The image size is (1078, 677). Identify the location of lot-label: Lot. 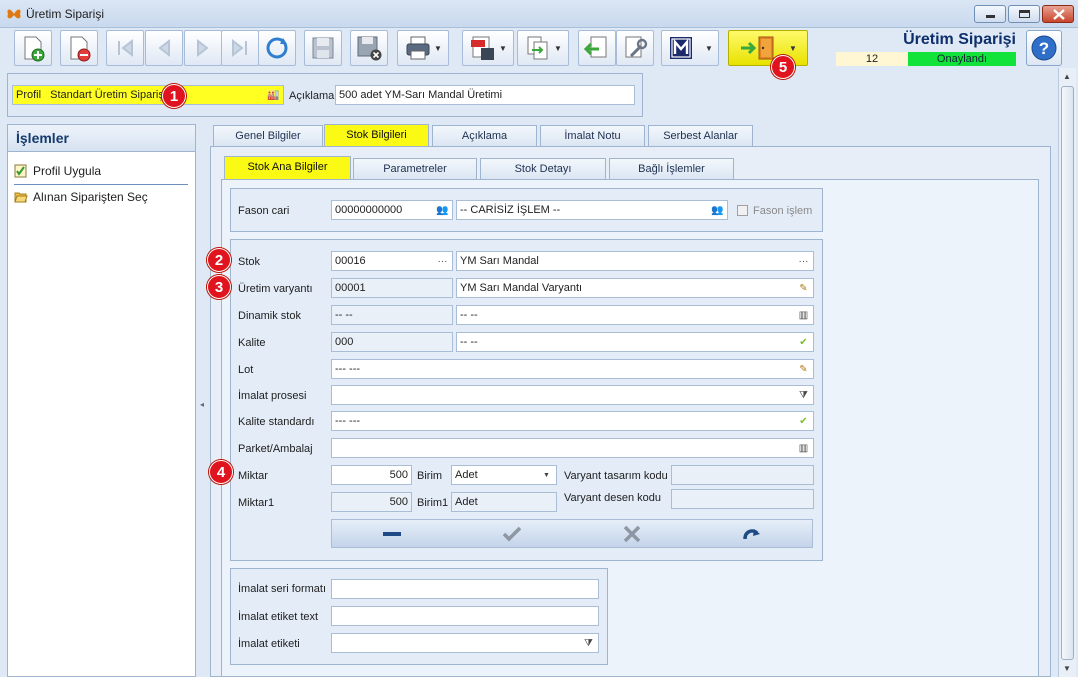
(246, 370).